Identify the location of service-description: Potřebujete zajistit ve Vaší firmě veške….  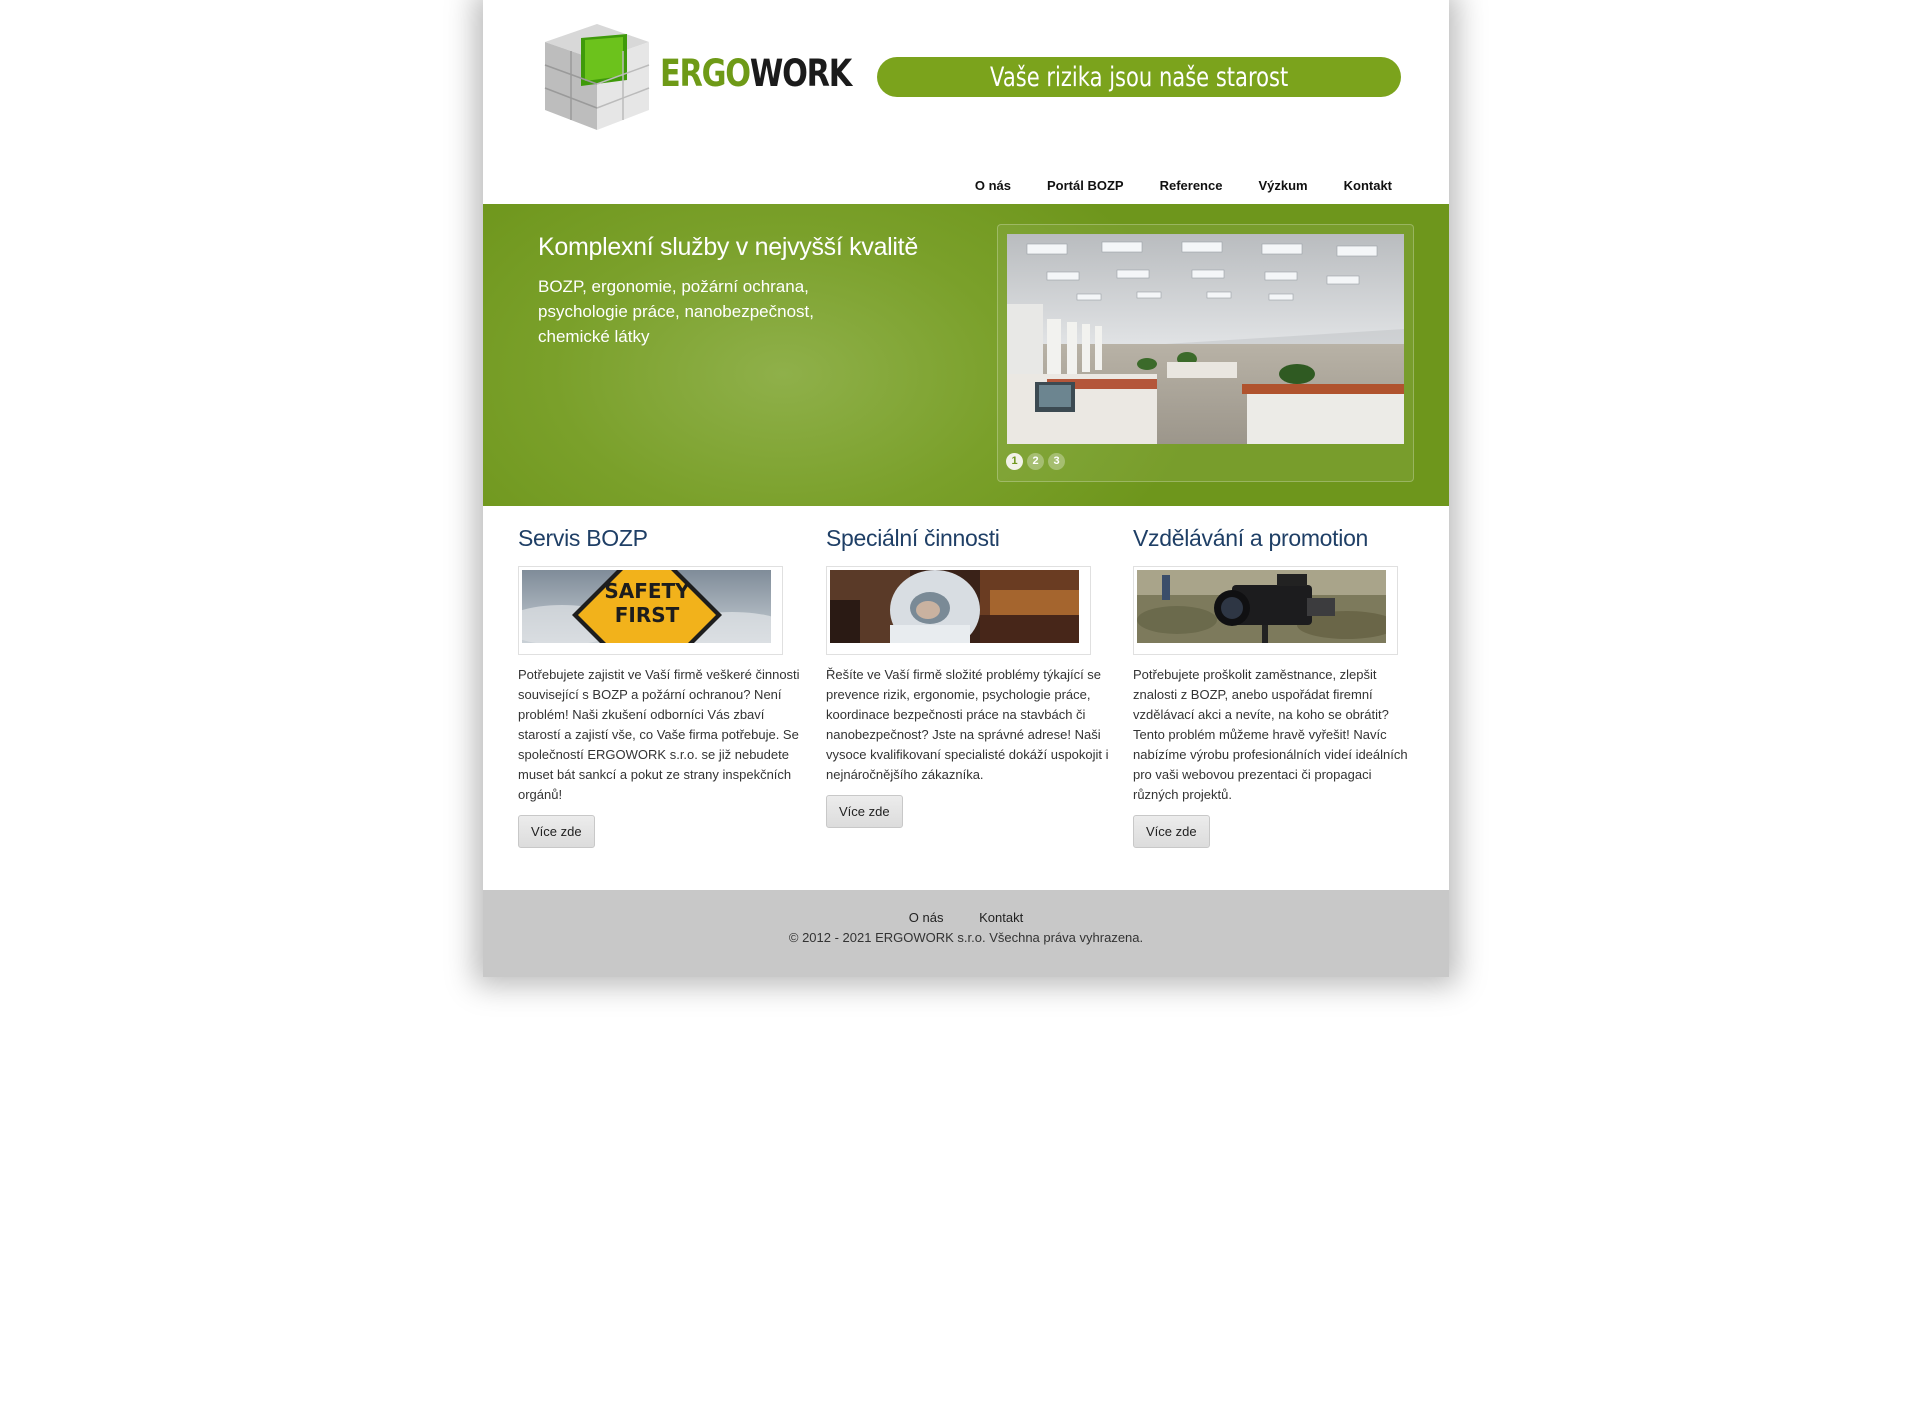
(659, 734).